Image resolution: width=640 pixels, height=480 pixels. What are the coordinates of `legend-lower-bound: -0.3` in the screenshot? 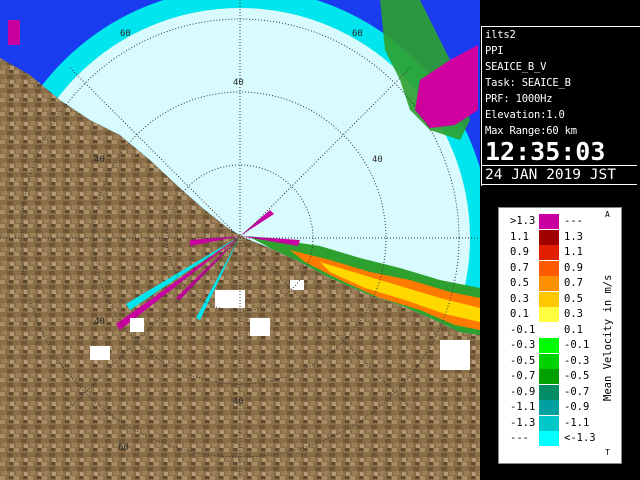 It's located at (523, 345).